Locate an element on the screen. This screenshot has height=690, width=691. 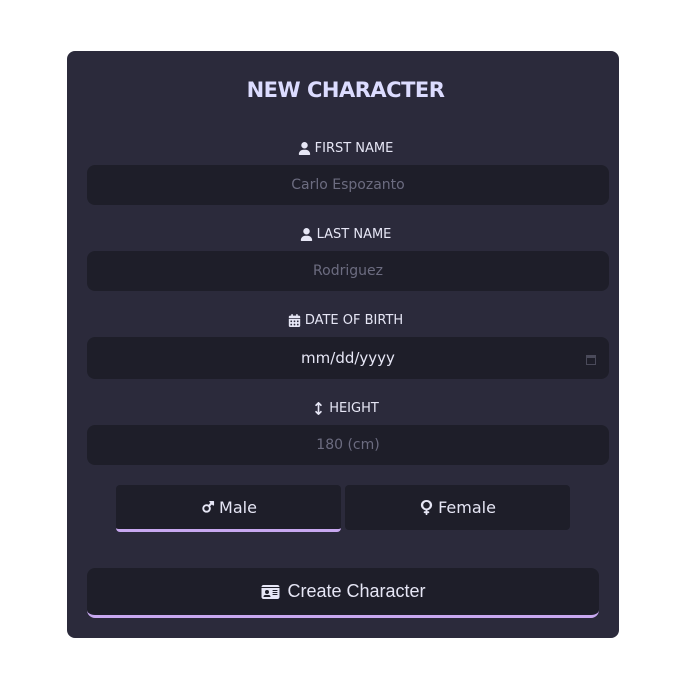
create-character-label: Create Character is located at coordinates (356, 591).